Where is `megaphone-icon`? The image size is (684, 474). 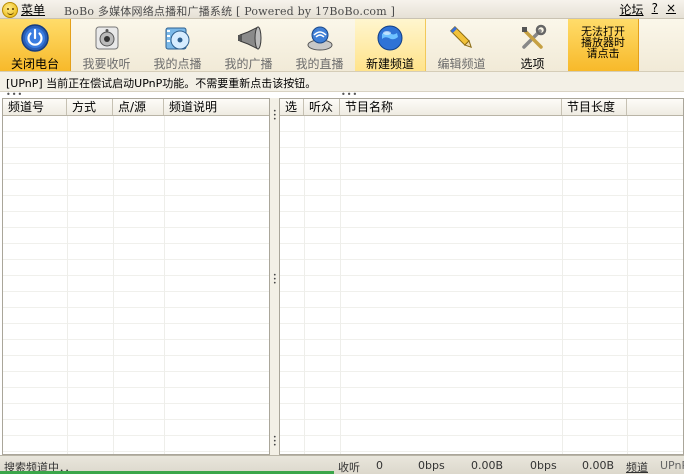
megaphone-icon is located at coordinates (249, 38).